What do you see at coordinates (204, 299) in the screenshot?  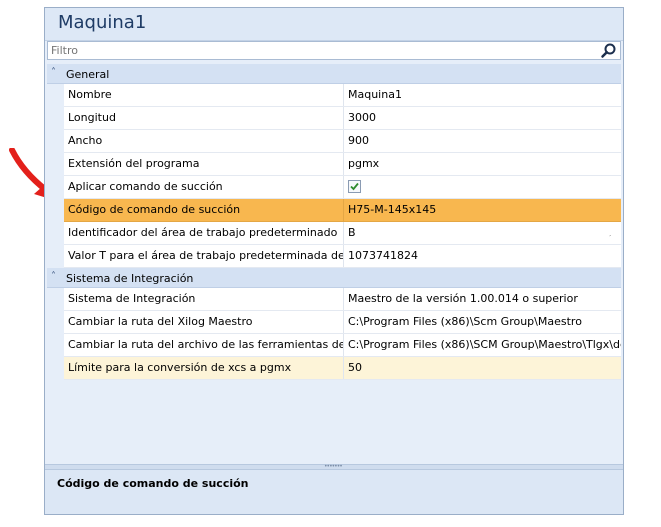 I see `property-name: Sistema de Integración` at bounding box center [204, 299].